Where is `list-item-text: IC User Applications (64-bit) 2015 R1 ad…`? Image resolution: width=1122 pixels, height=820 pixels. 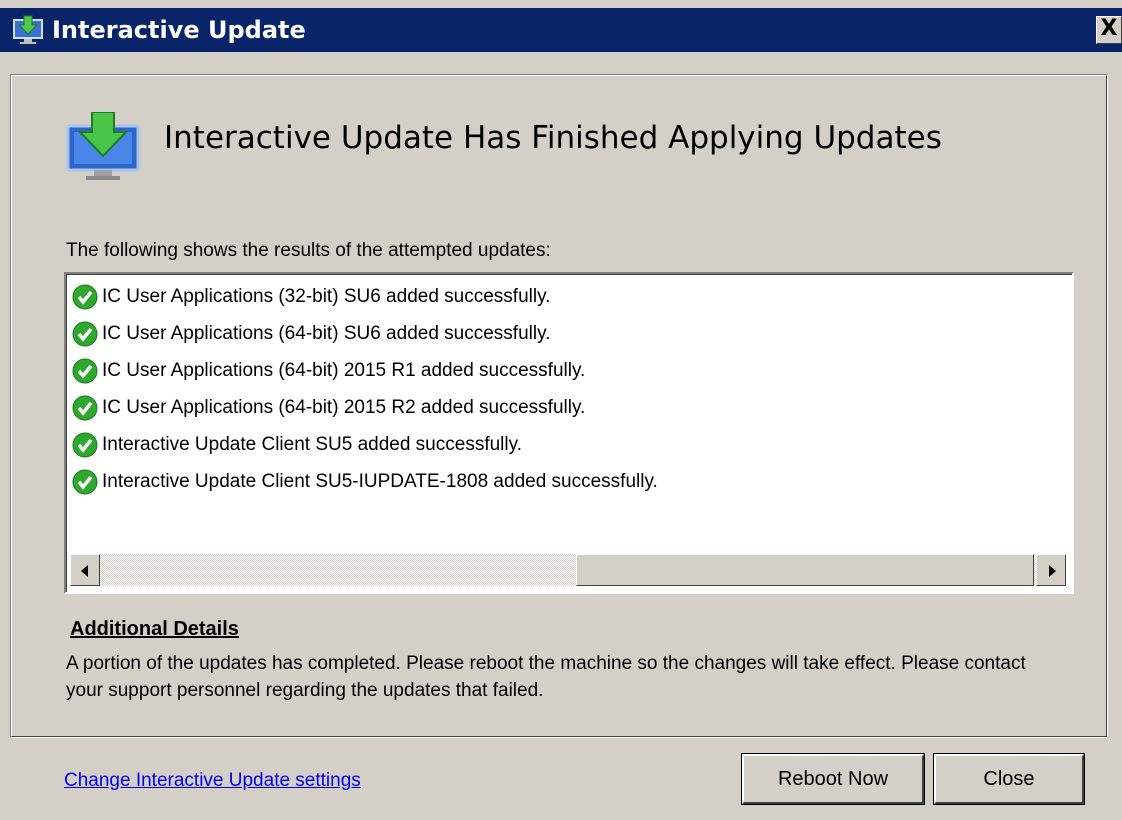
list-item-text: IC User Applications (64-bit) 2015 R1 ad… is located at coordinates (344, 370).